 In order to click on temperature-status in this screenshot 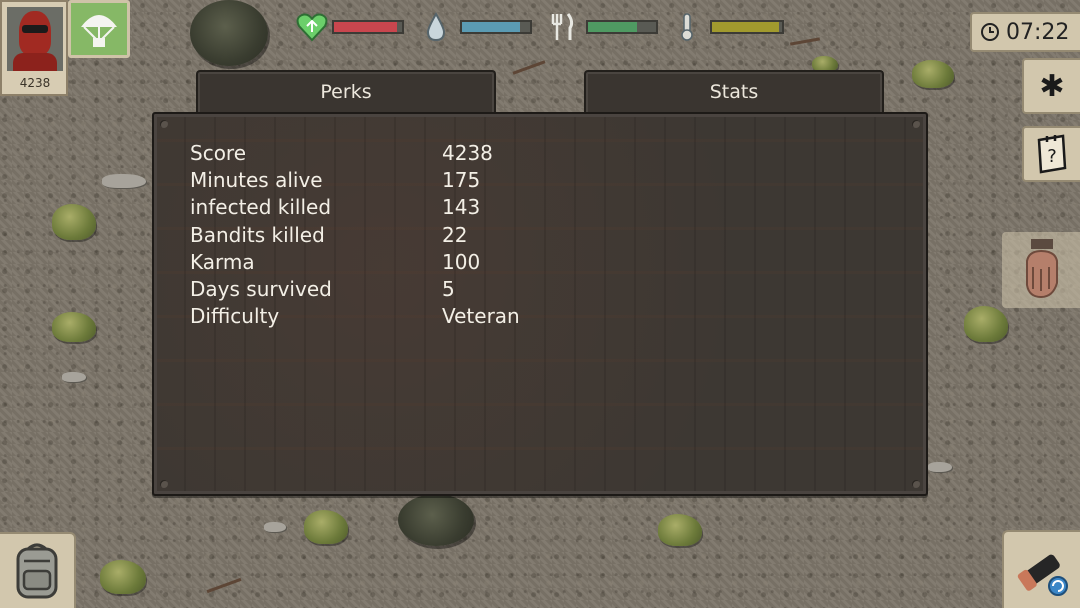, I will do `click(732, 28)`.